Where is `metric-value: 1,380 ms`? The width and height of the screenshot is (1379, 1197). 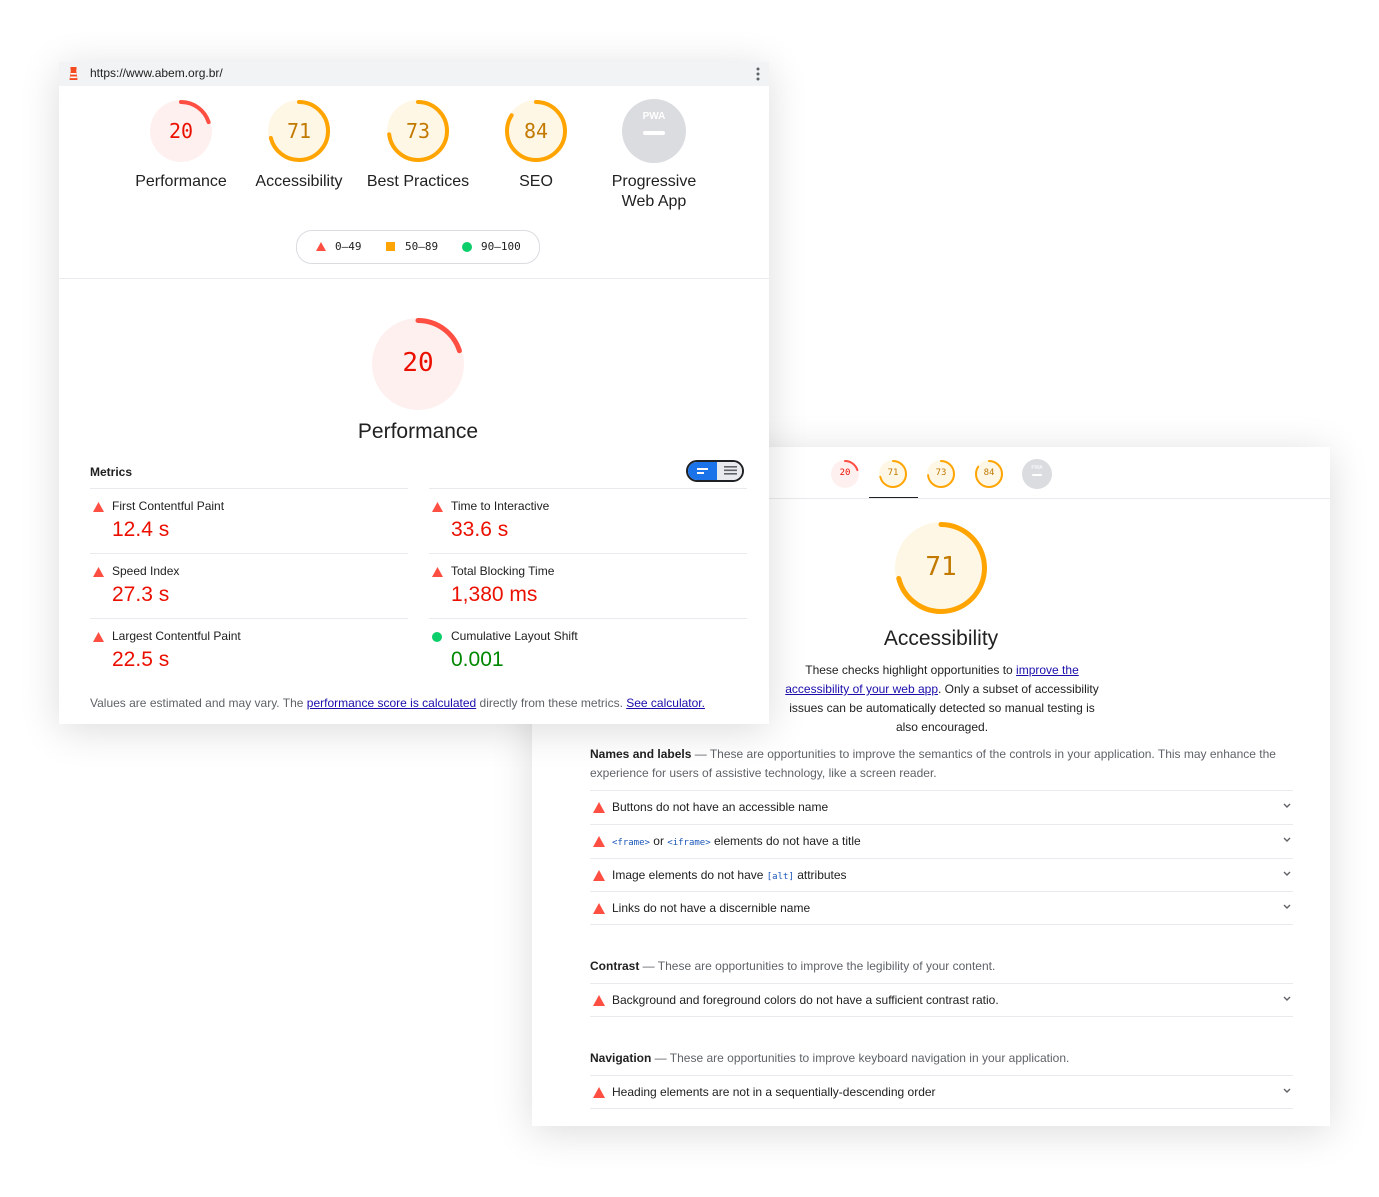
metric-value: 1,380 ms is located at coordinates (494, 594).